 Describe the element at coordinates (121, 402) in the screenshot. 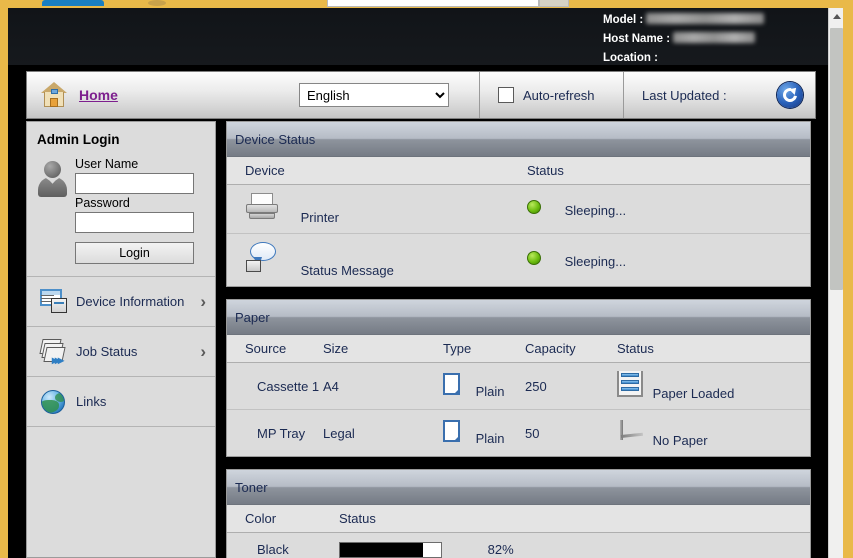

I see `sidebar-item-links: Links` at that location.